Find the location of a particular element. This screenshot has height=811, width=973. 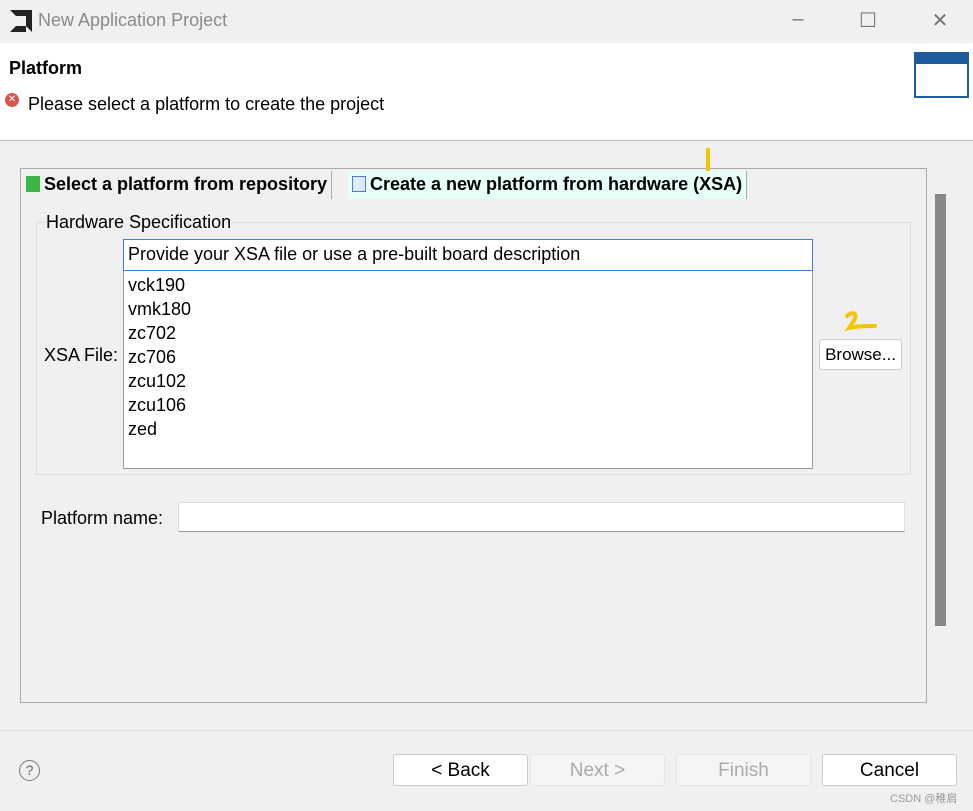

error-icon: ✕ is located at coordinates (12, 100).